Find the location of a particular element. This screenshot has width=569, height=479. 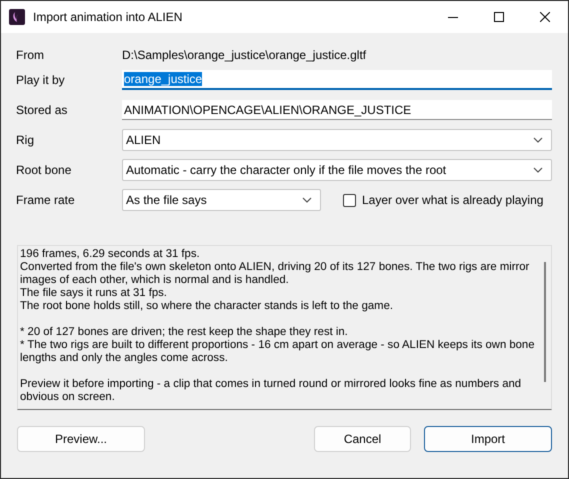

app-logo-icon is located at coordinates (17, 17).